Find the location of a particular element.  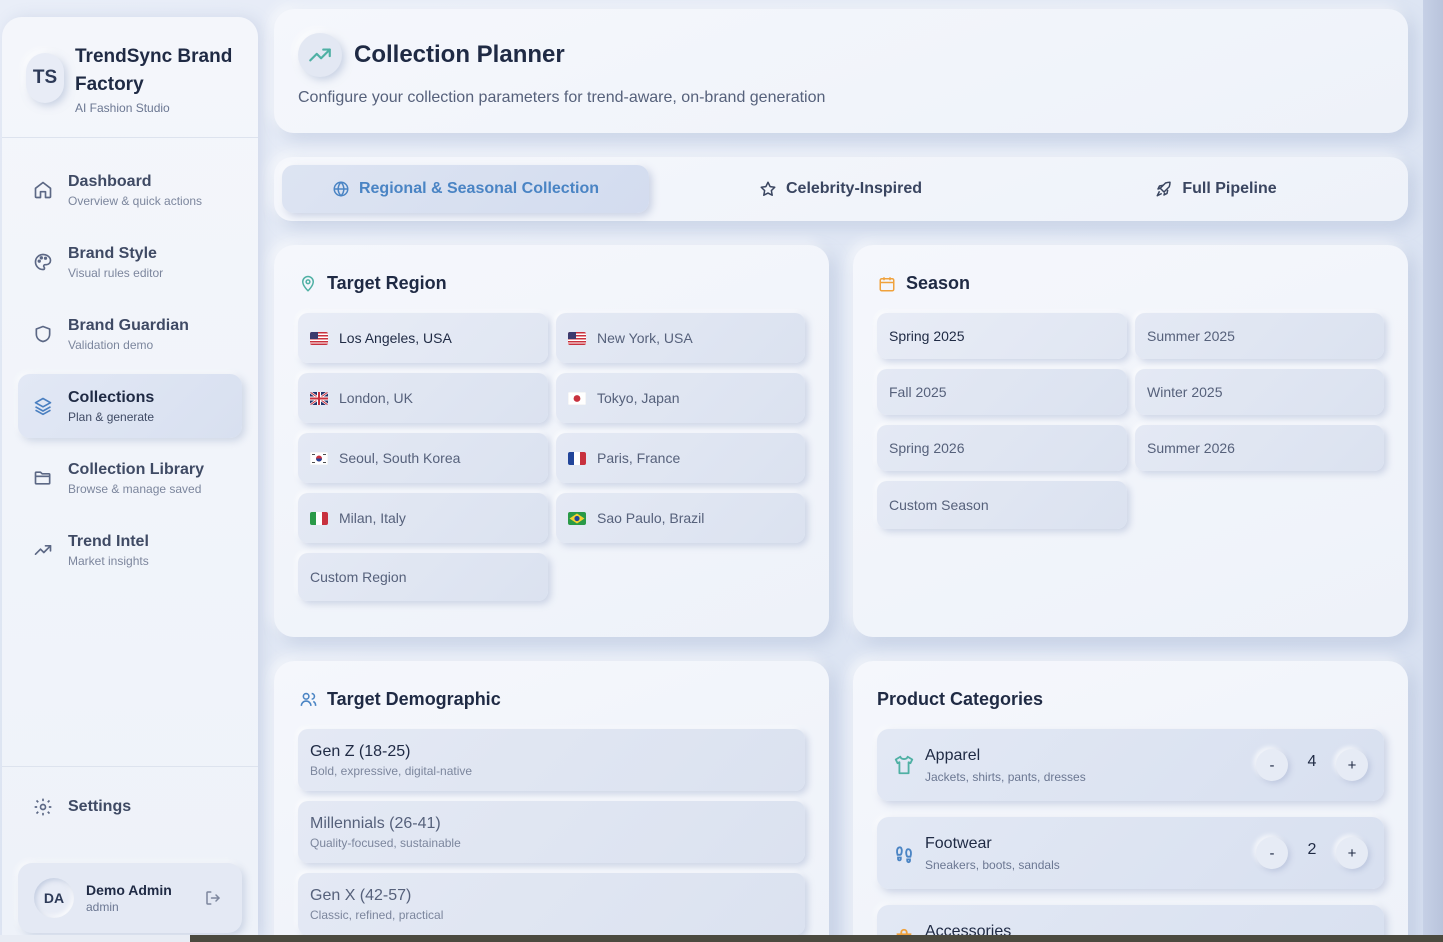

season-label: Winter 2025 is located at coordinates (1185, 392).